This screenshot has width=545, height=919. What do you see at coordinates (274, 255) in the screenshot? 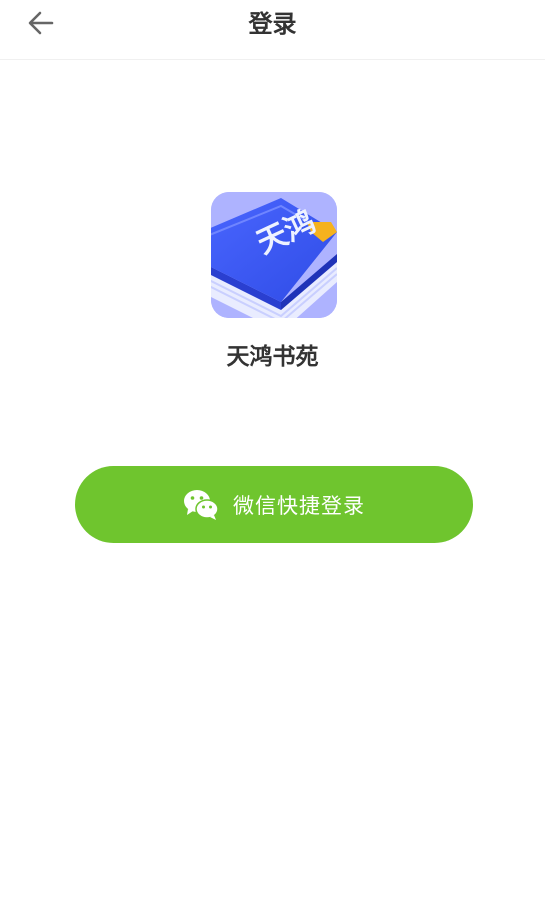
I see `app-logo: 天鸿` at bounding box center [274, 255].